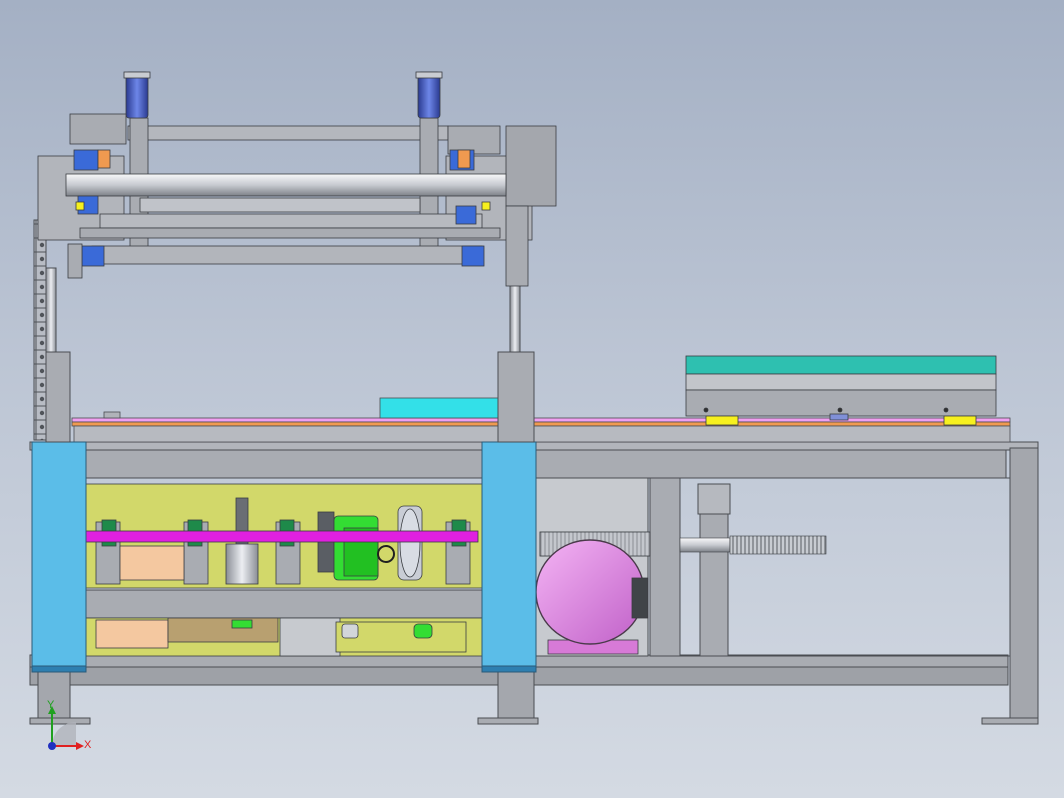  Describe the element at coordinates (88, 745) in the screenshot. I see `x-axis-label: X` at that location.